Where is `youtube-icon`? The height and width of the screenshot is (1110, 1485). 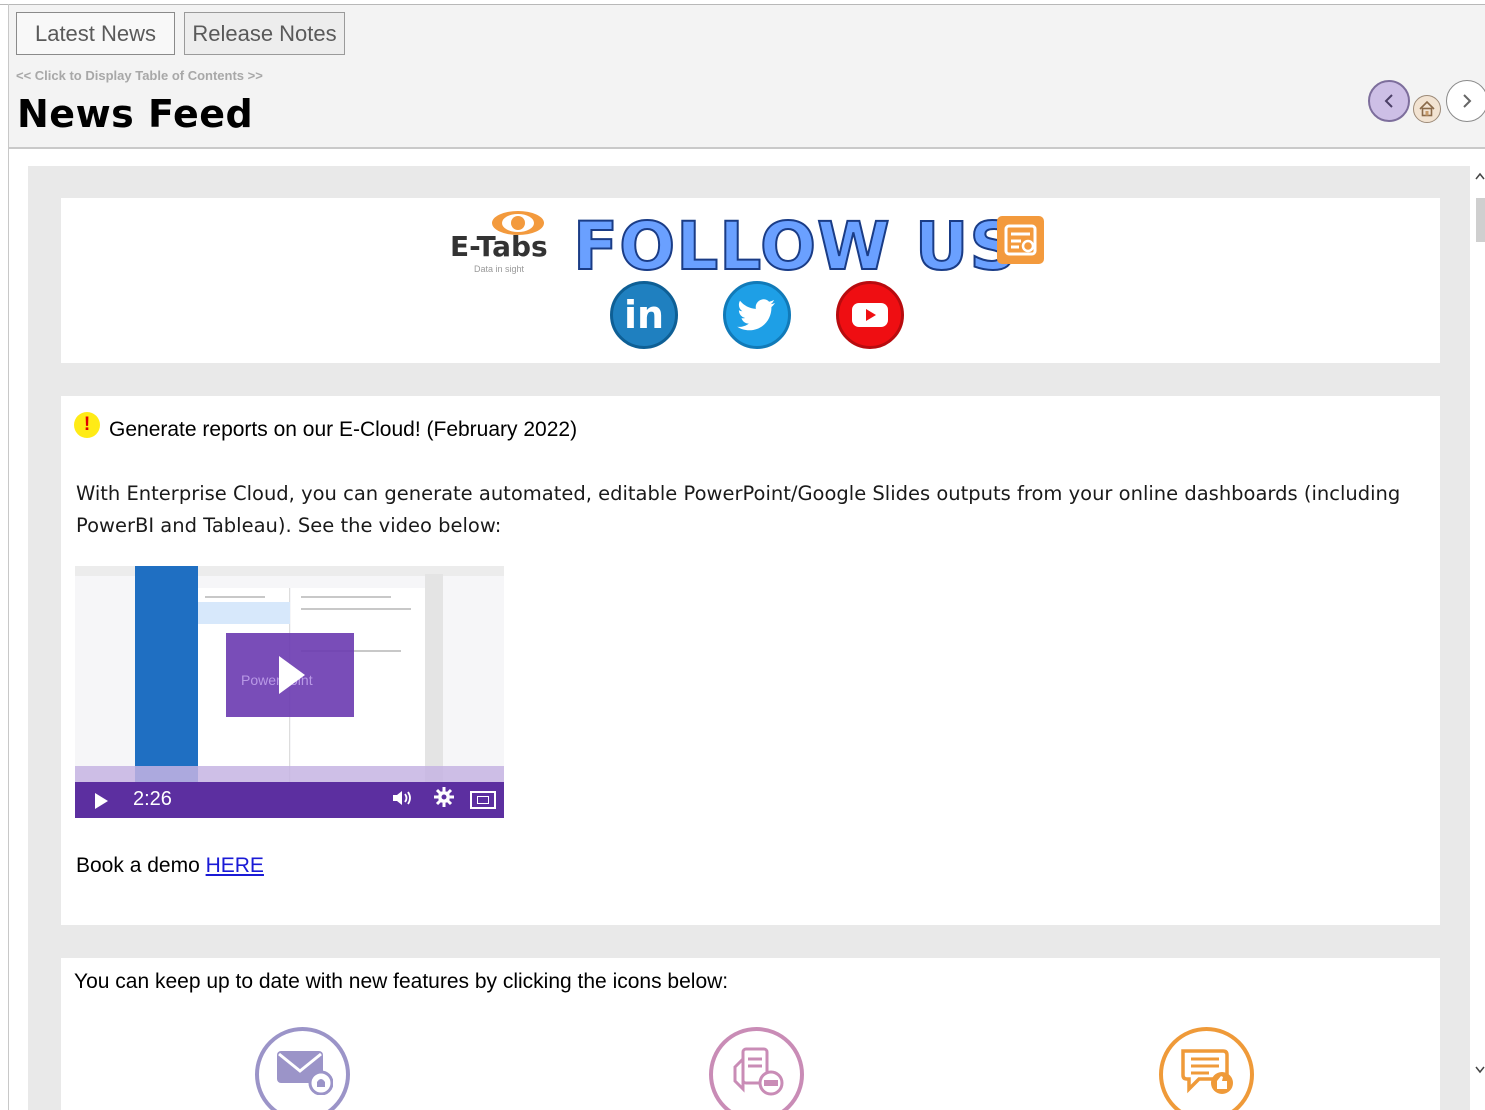 youtube-icon is located at coordinates (870, 315).